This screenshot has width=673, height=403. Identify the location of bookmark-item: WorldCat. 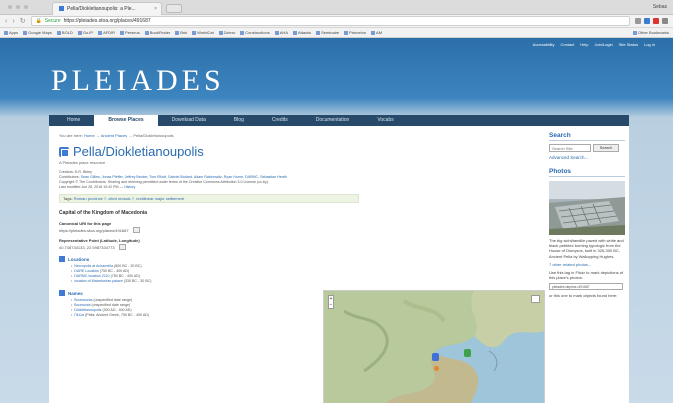
(203, 32).